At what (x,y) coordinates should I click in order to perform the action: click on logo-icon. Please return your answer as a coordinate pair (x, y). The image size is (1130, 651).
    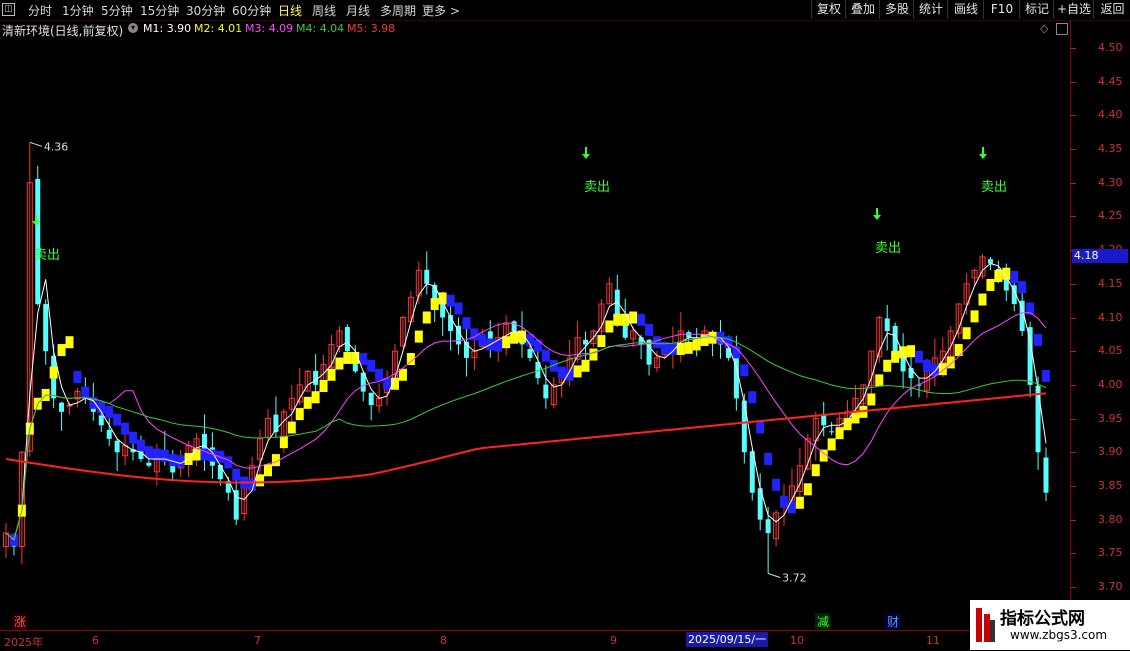
    Looking at the image, I should click on (985, 625).